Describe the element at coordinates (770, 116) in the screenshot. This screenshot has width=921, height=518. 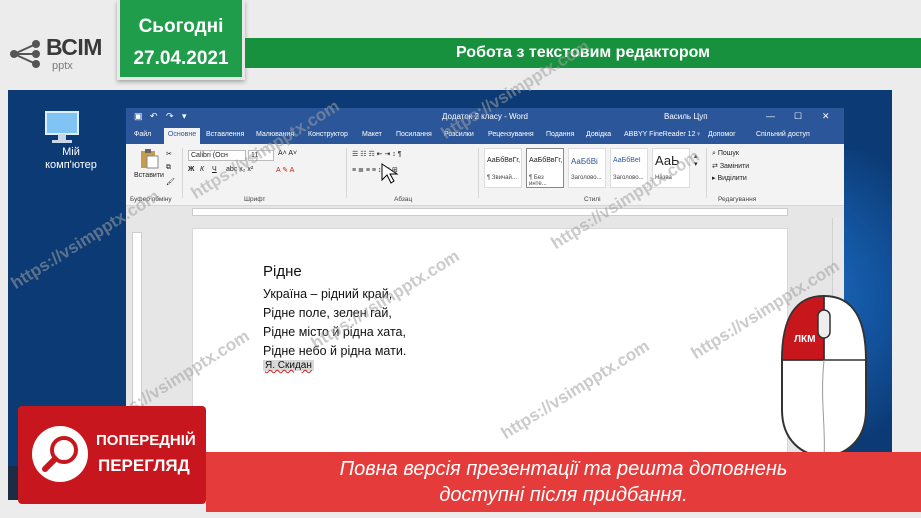
I see `minimize-icon: —` at that location.